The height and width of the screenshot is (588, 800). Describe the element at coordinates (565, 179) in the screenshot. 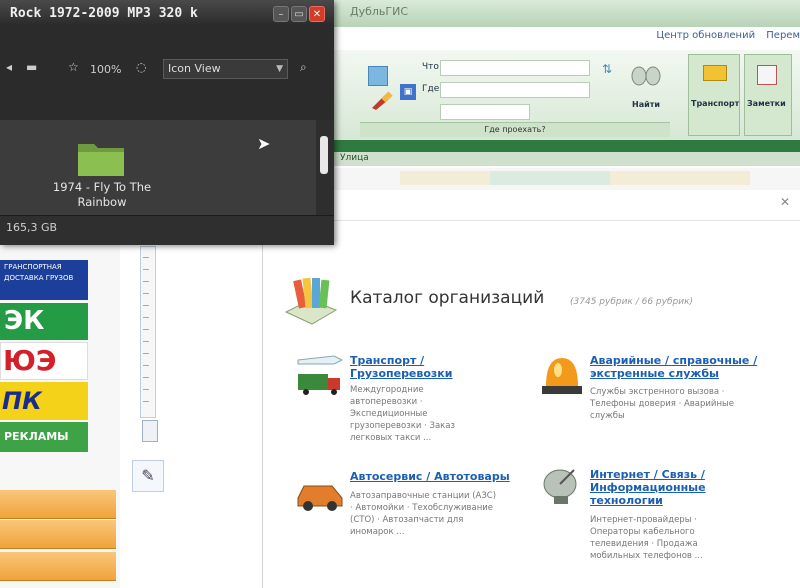

I see `map-strip` at that location.